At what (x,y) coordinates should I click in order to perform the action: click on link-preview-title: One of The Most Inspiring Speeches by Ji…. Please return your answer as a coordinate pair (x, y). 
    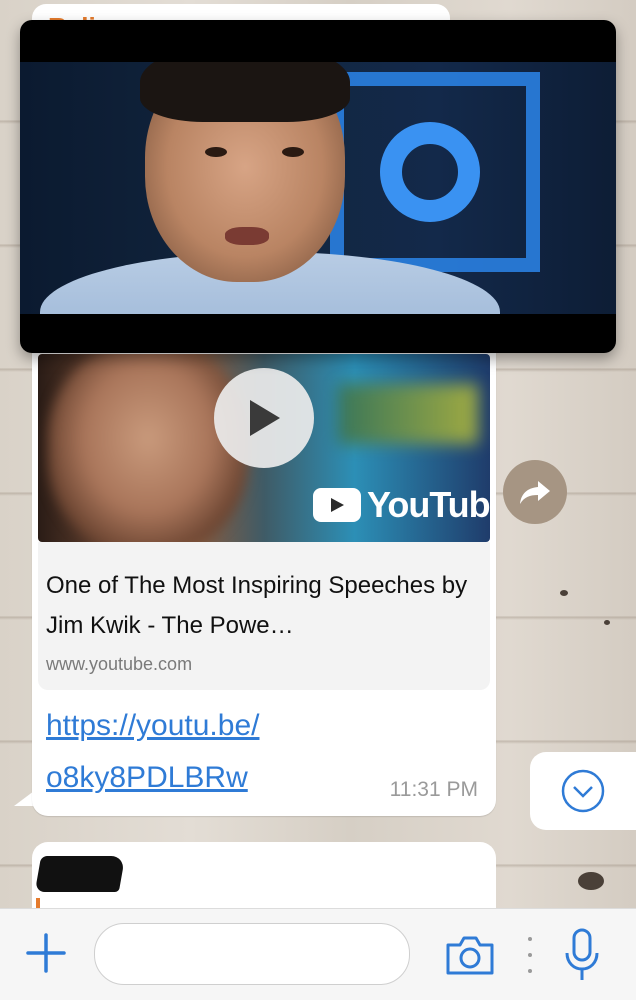
    Looking at the image, I should click on (257, 605).